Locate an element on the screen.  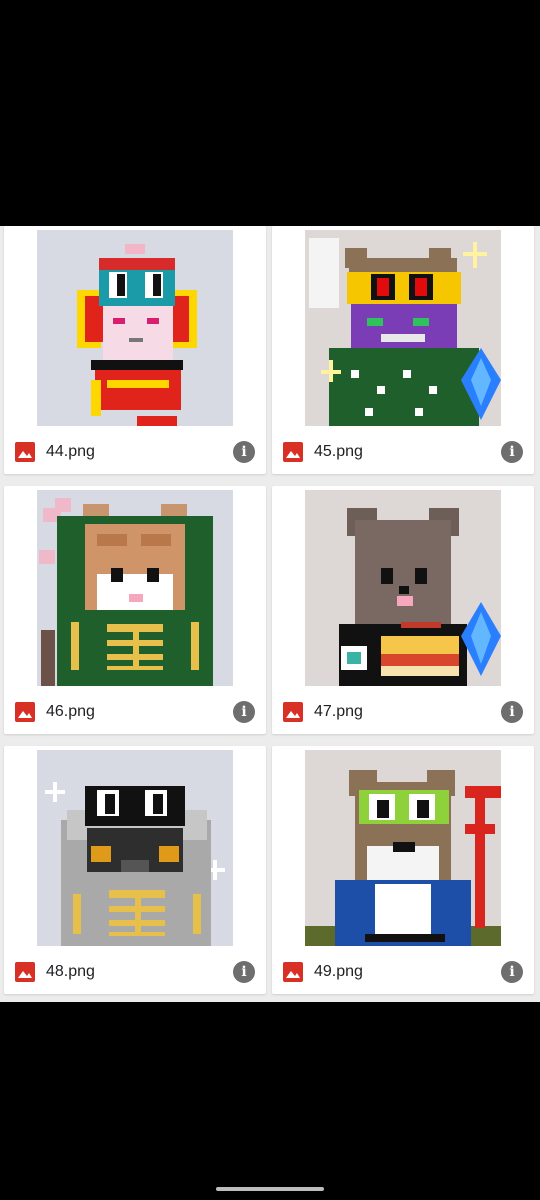
file-name: 46.png is located at coordinates (70, 711).